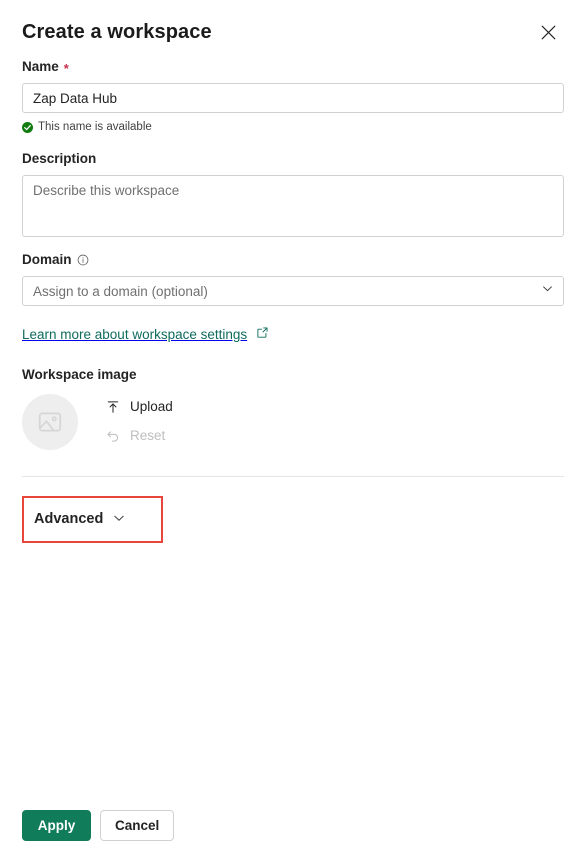  I want to click on page-title: Create a workspace, so click(117, 32).